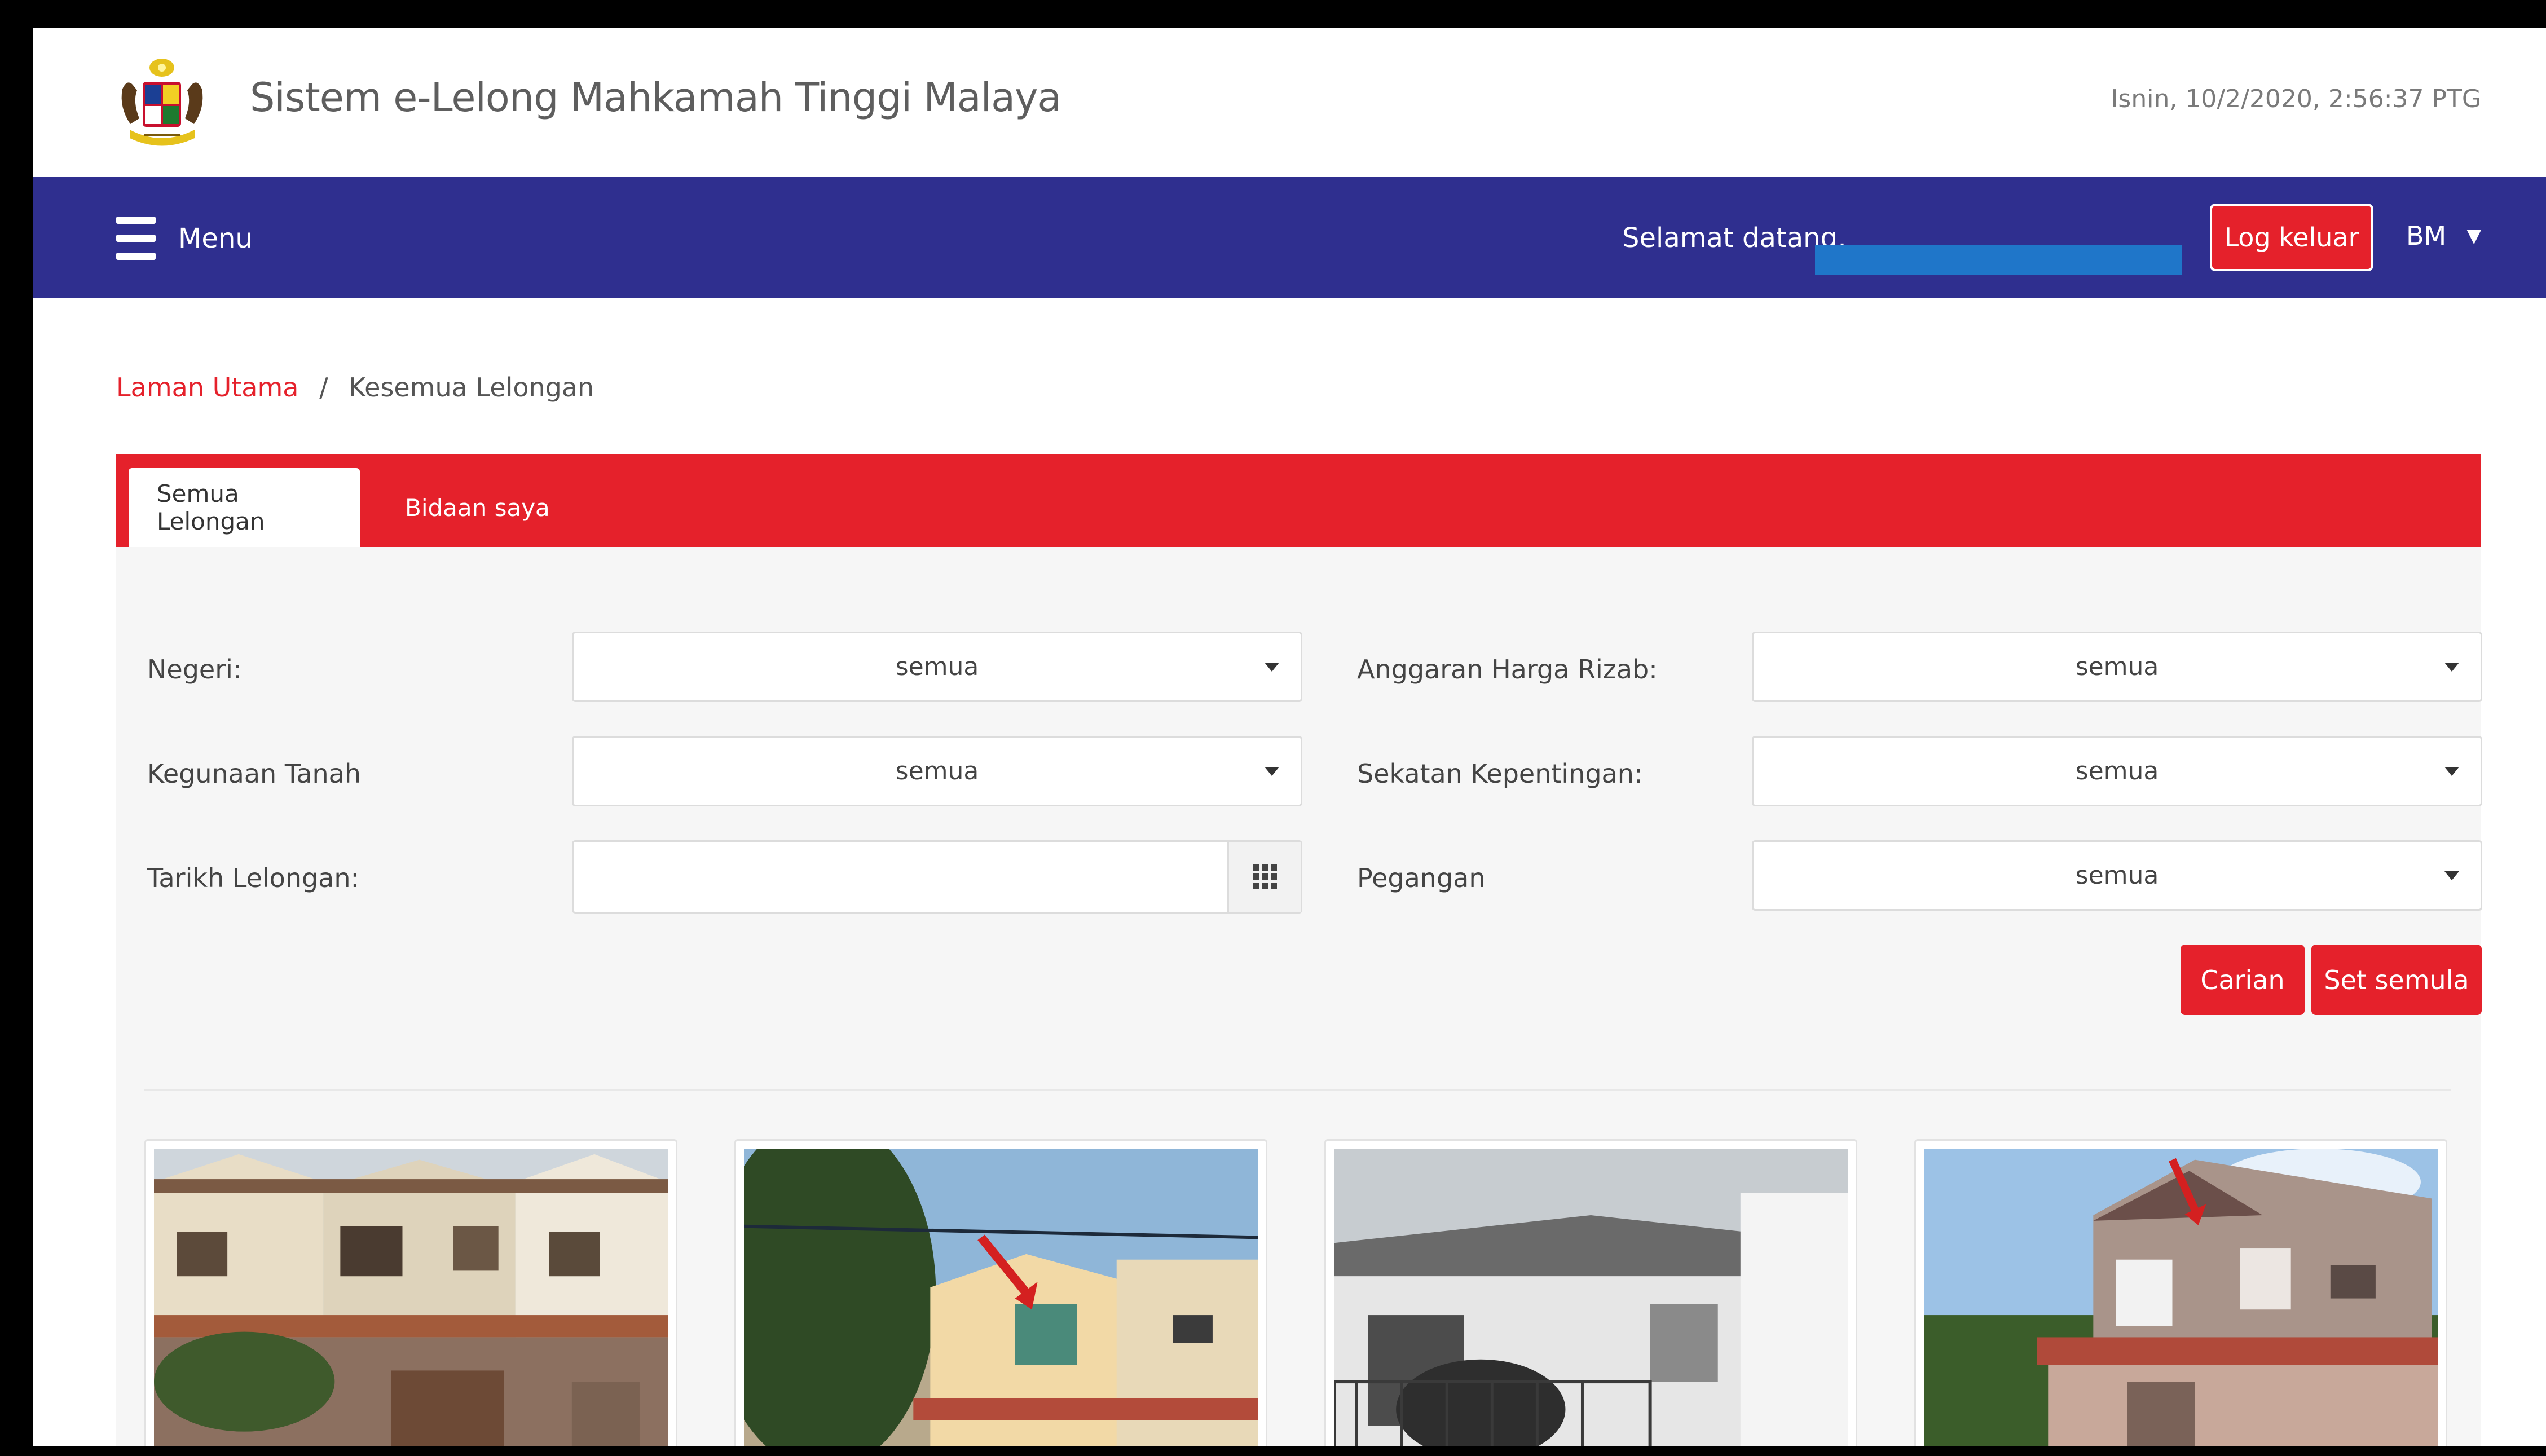 Image resolution: width=2546 pixels, height=1456 pixels. What do you see at coordinates (1734, 238) in the screenshot?
I see `welcome-label: Selamat datang,` at bounding box center [1734, 238].